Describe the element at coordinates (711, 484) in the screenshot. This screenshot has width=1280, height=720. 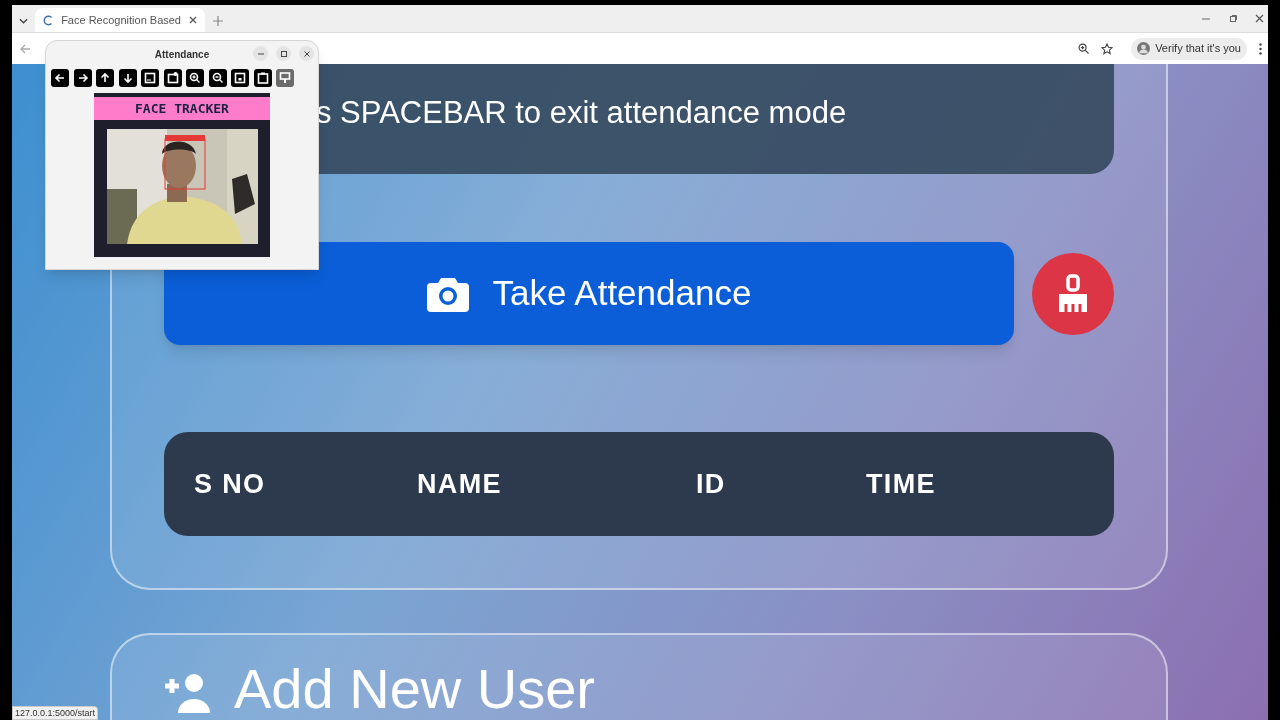
I see `column-header: ID` at that location.